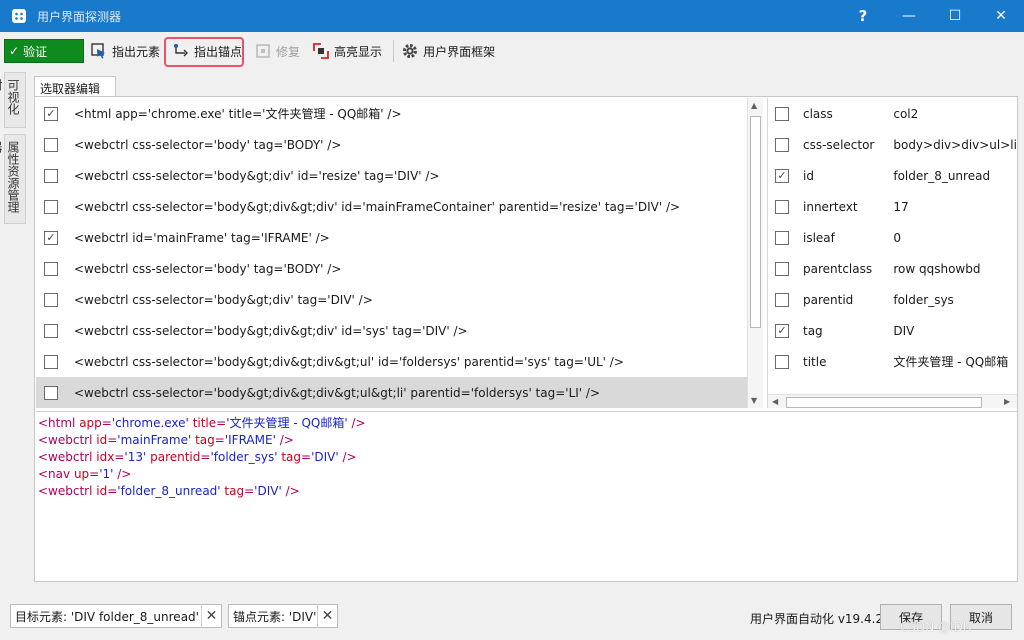 The image size is (1024, 640). I want to click on selector-list-scrollbar: ▲ ▼, so click(755, 253).